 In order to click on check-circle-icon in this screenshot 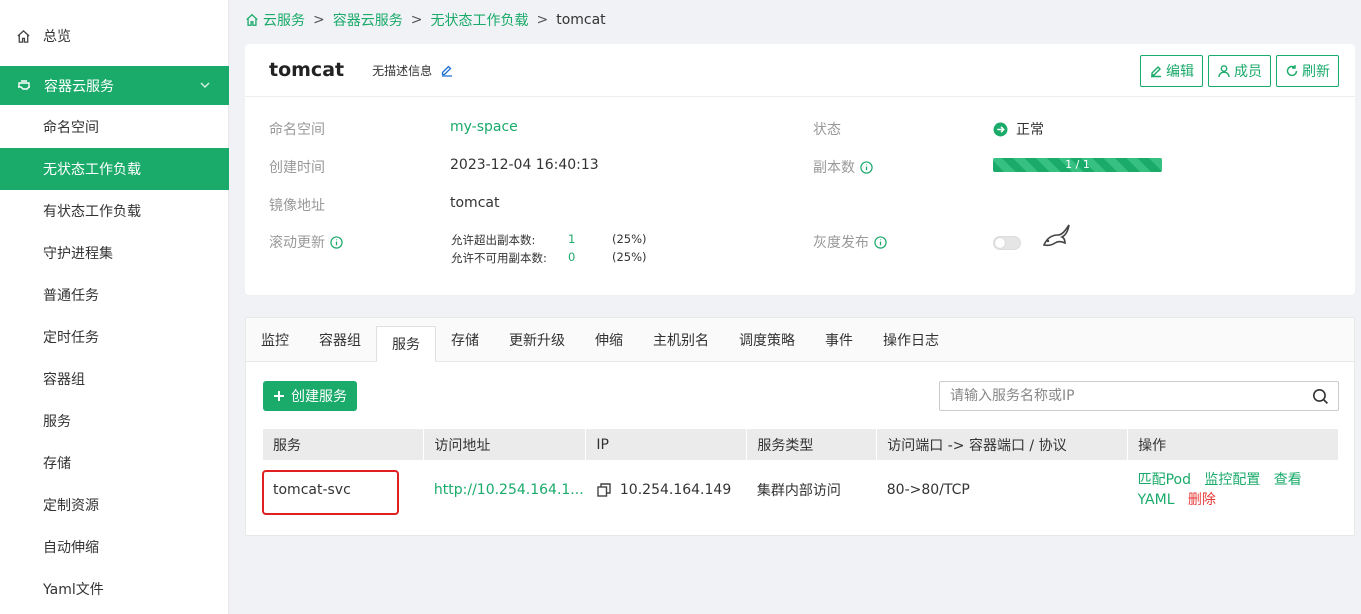, I will do `click(1000, 129)`.